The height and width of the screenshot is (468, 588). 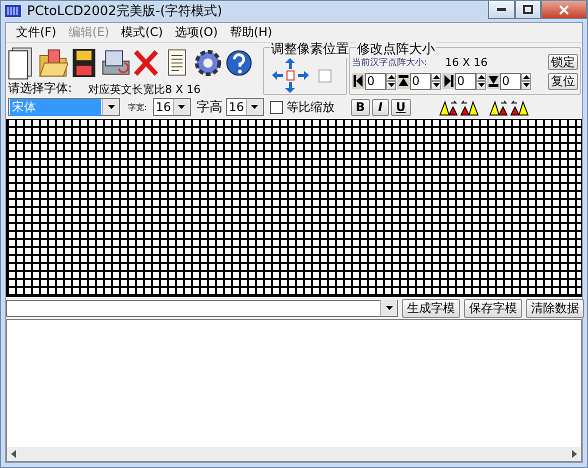 What do you see at coordinates (196, 32) in the screenshot?
I see `menu-item: 选项(O)` at bounding box center [196, 32].